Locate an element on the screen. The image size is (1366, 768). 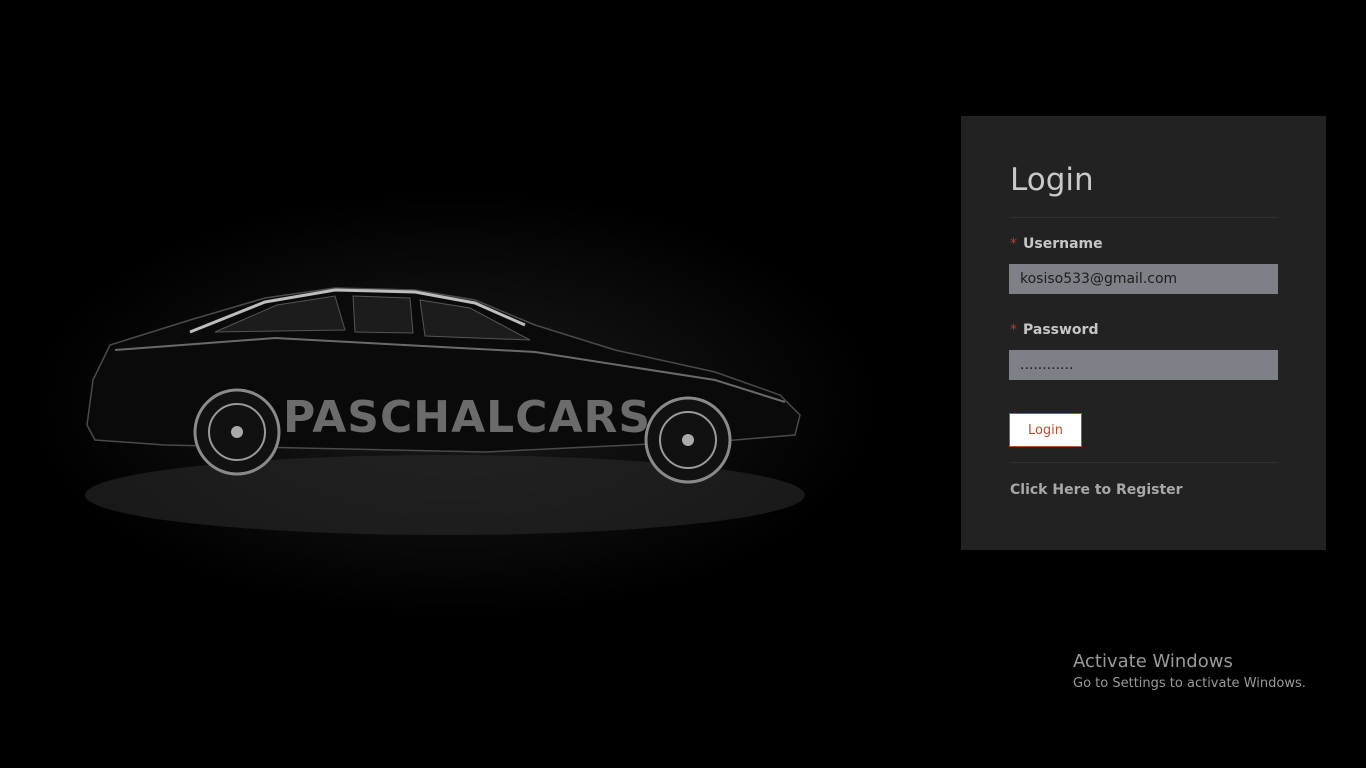
form-divider is located at coordinates (1144, 462).